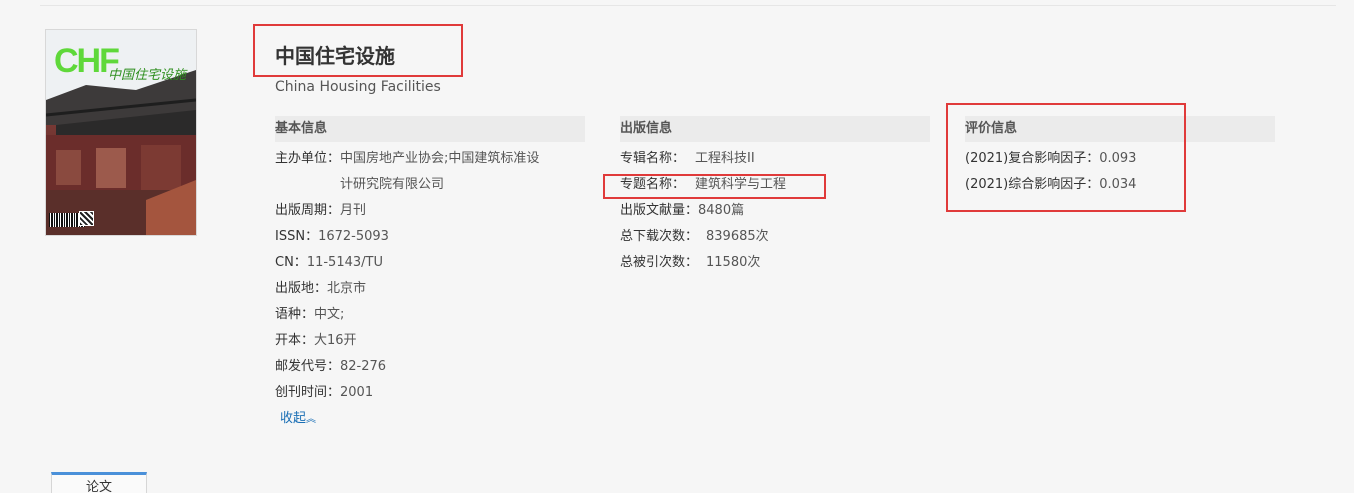 This screenshot has height=493, width=1354. Describe the element at coordinates (308, 366) in the screenshot. I see `info-key: 邮发代号：` at that location.